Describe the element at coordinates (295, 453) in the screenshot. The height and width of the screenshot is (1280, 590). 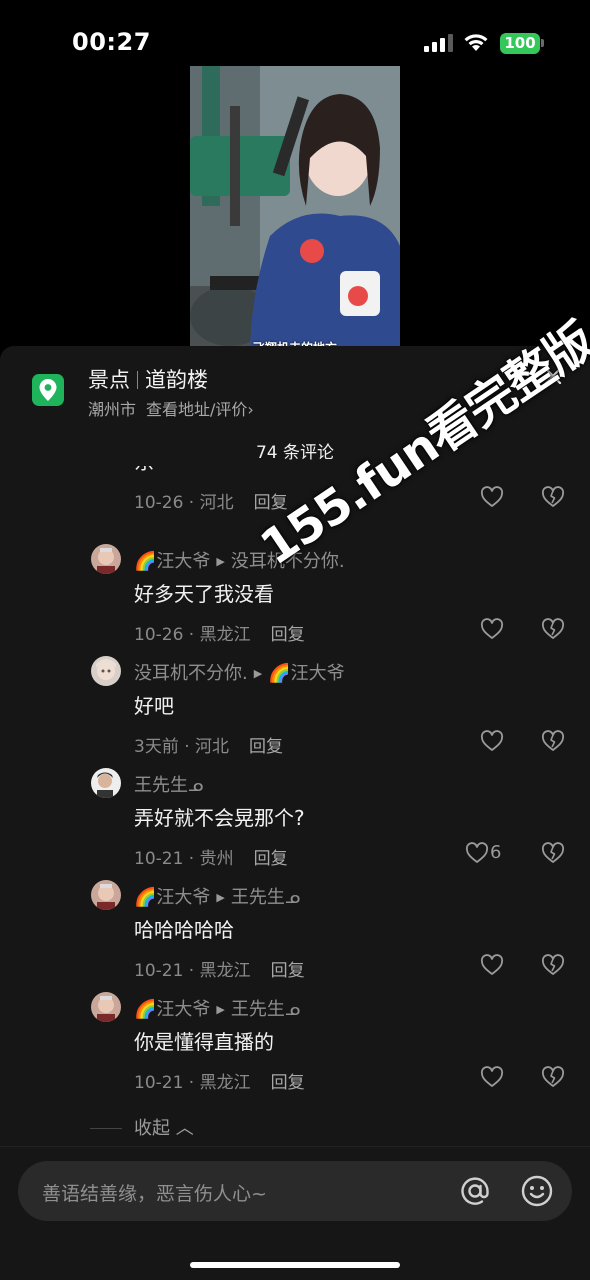
I see `comment-count: 74 条评论` at that location.